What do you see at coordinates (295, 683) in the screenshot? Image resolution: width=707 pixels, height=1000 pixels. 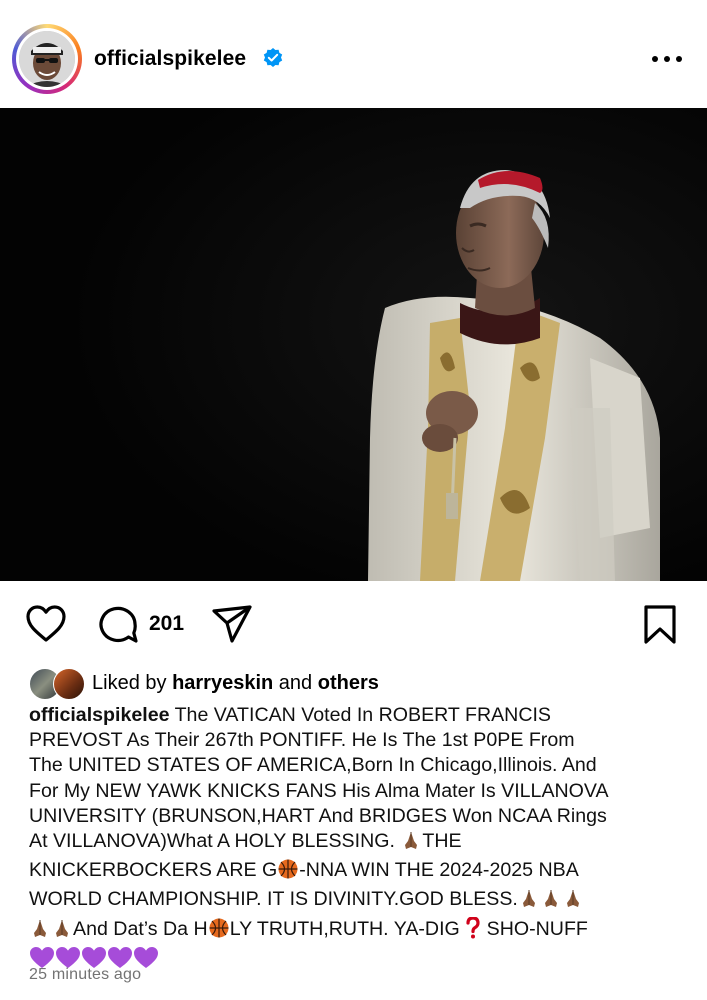 I see `liked-by-middle: and` at bounding box center [295, 683].